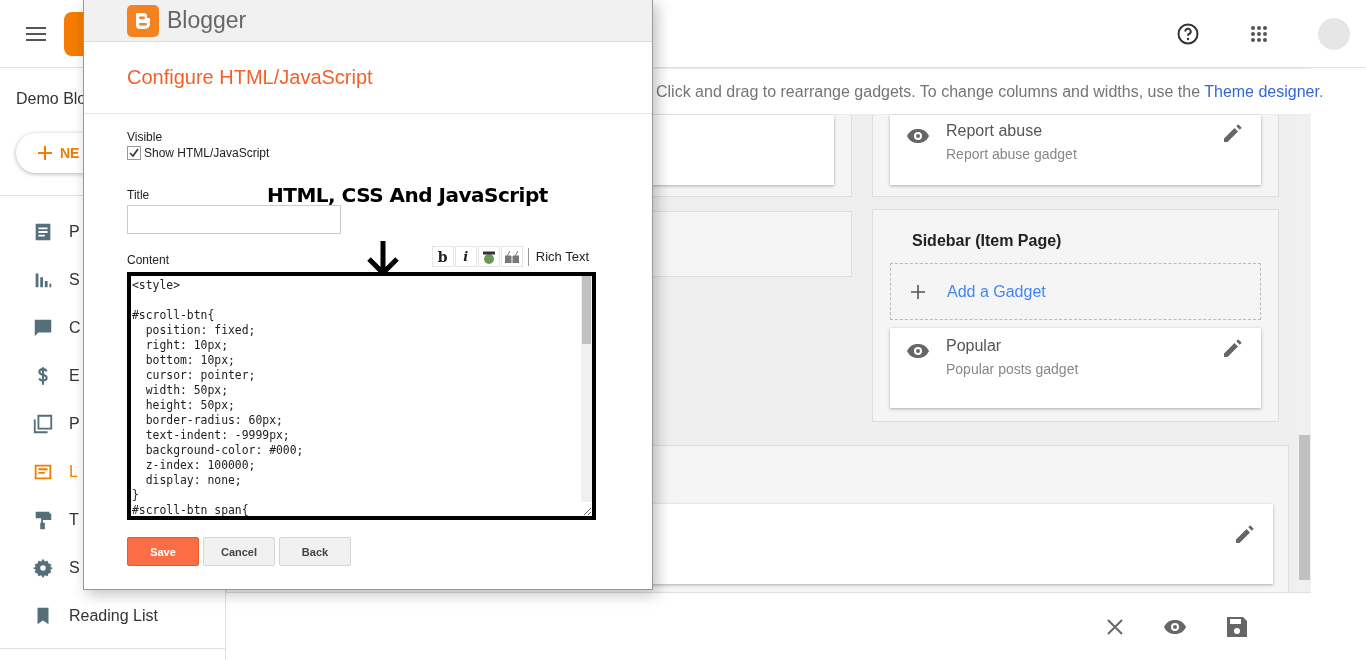 The width and height of the screenshot is (1366, 660). Describe the element at coordinates (407, 195) in the screenshot. I see `annotation-label: HTML, CSS And JavaScript` at that location.